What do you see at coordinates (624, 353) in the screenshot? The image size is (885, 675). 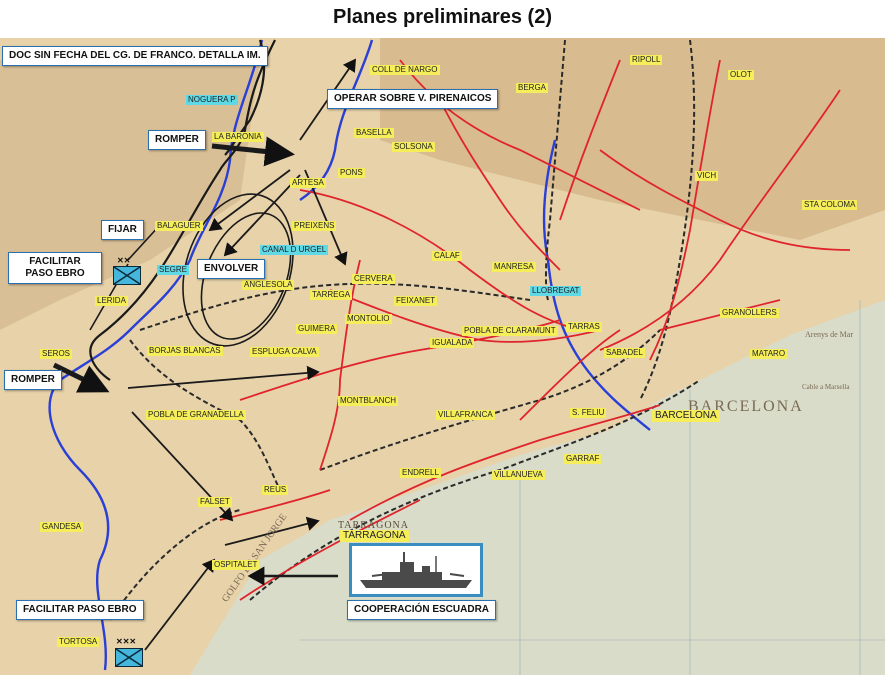 I see `place-sabadel: SABADEL` at bounding box center [624, 353].